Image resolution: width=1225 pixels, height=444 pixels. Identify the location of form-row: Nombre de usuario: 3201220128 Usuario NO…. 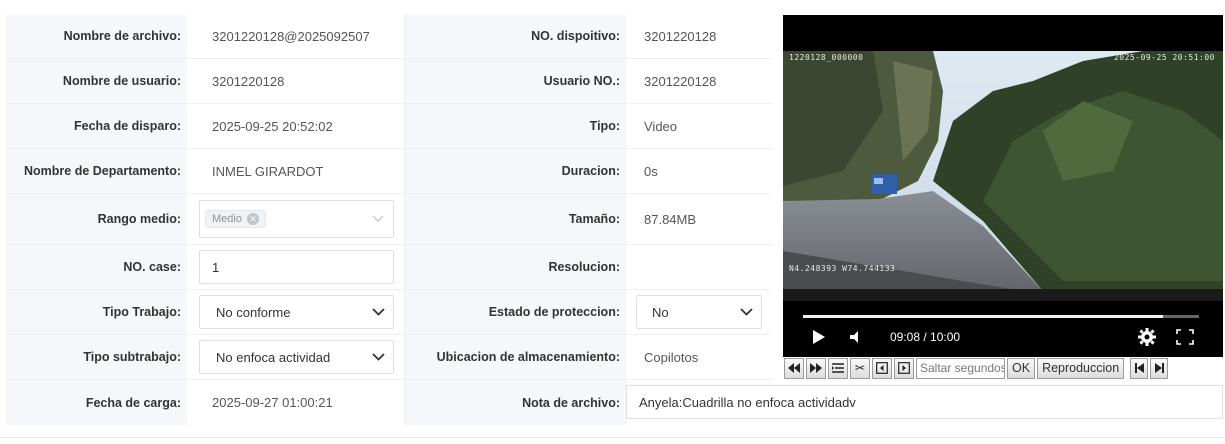
(389, 81).